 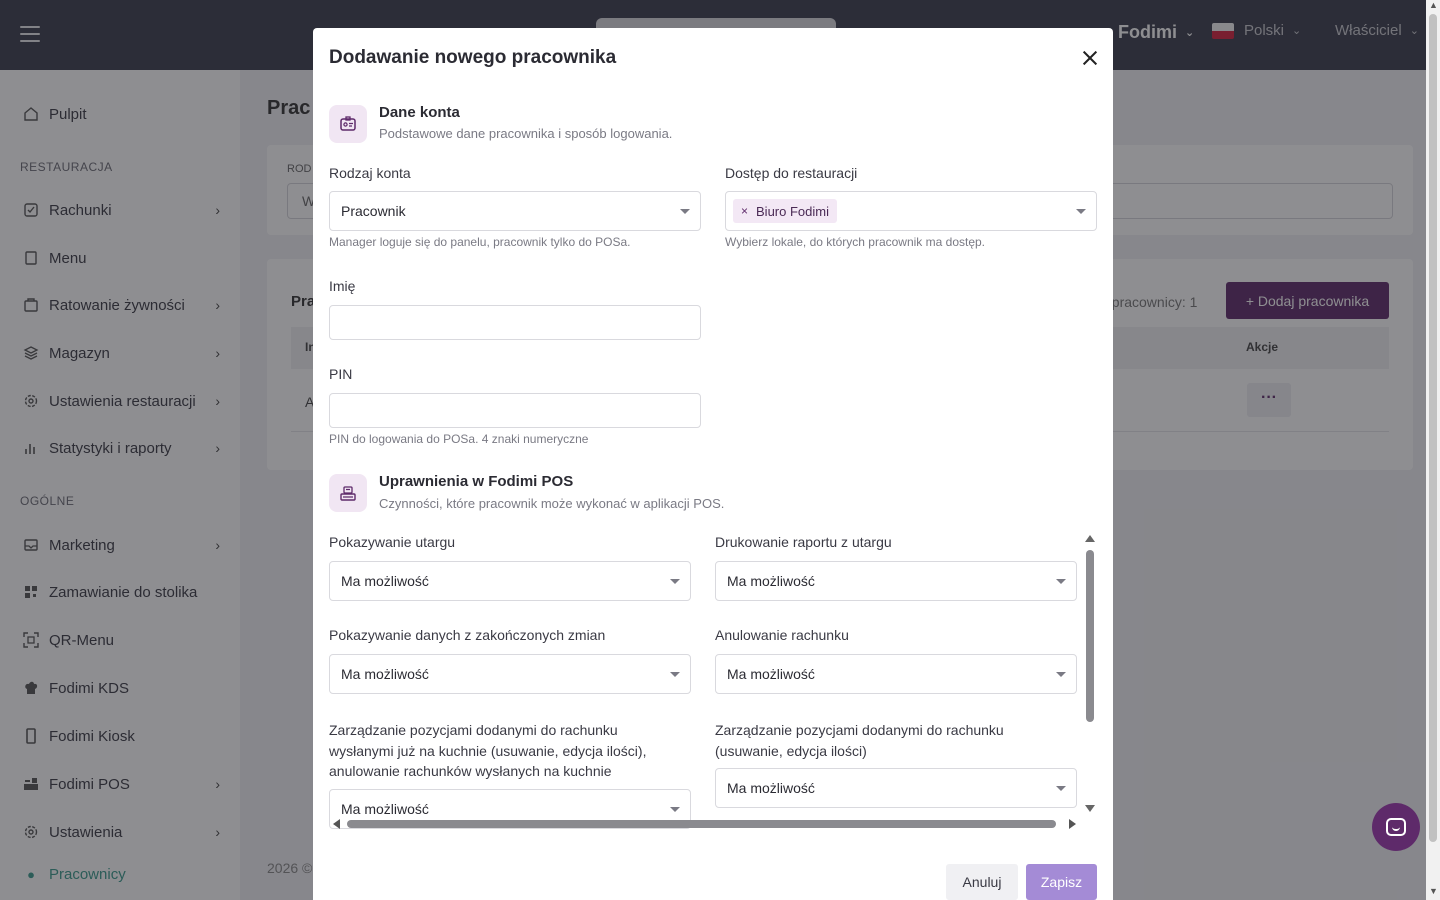 I want to click on pos-terminal-icon, so click(x=348, y=493).